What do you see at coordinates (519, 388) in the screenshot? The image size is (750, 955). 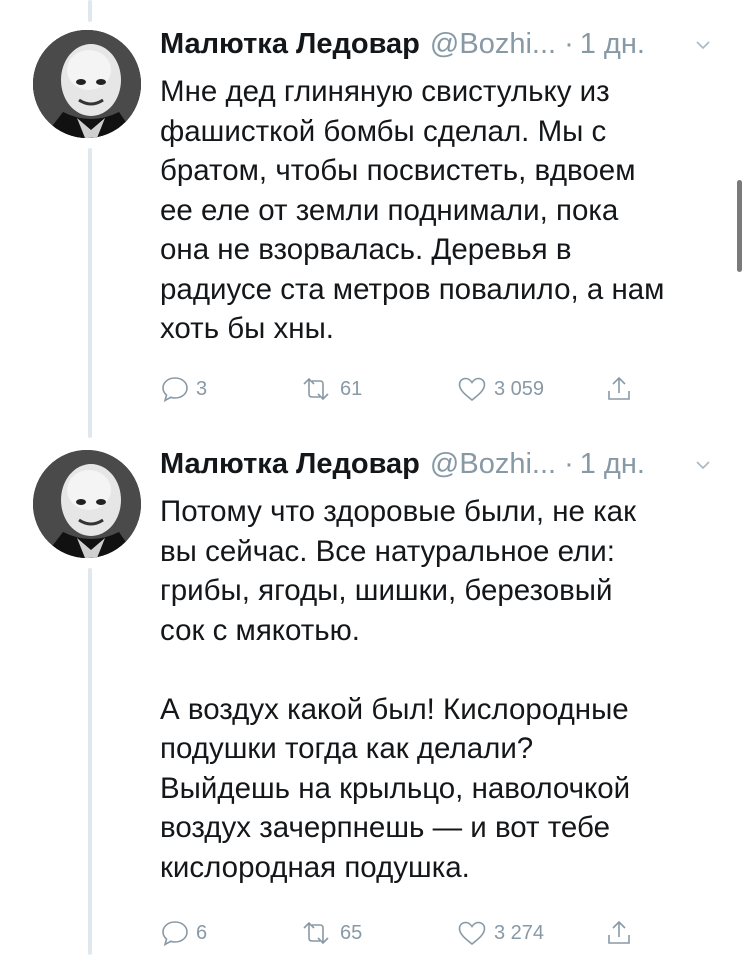 I see `like-count: 3 059` at bounding box center [519, 388].